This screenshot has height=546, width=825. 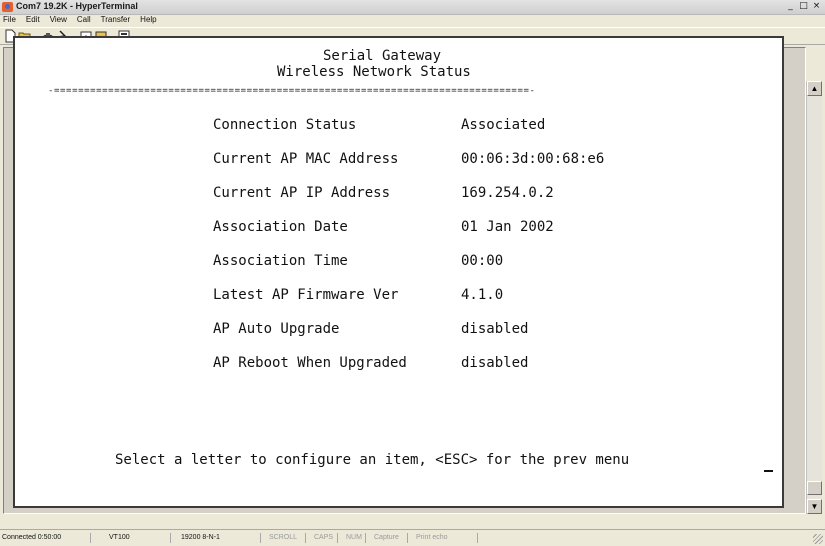 I want to click on menu-transfer: Transfer, so click(x=116, y=20).